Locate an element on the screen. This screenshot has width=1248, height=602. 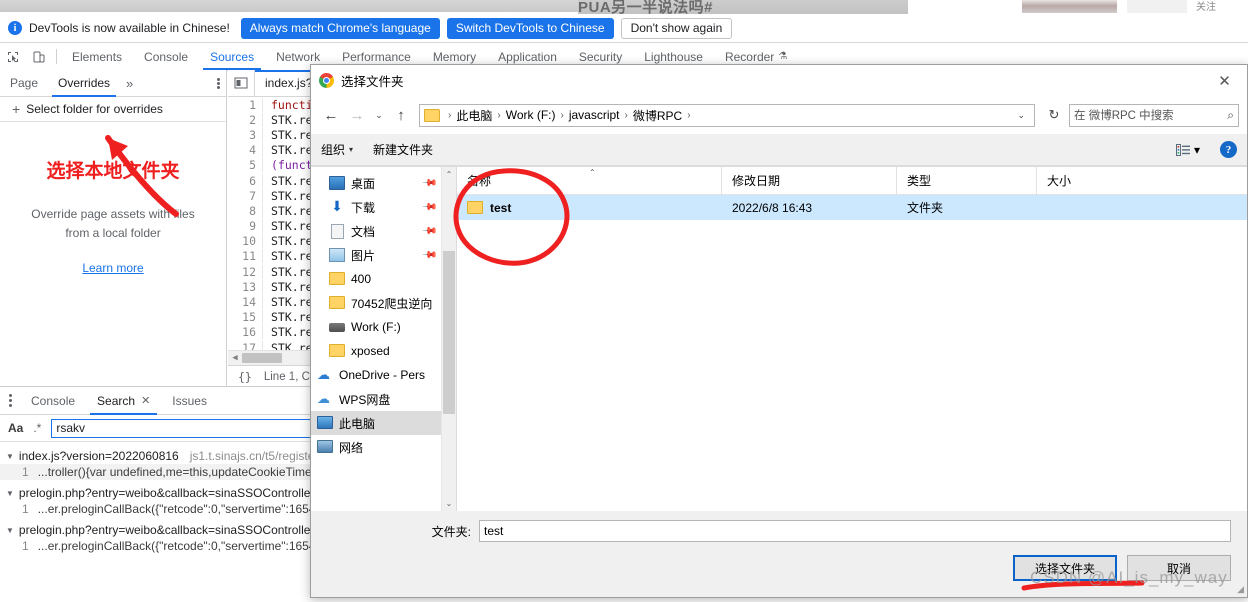
sidebar-item-this-pc: 此电脑 is located at coordinates (376, 423).